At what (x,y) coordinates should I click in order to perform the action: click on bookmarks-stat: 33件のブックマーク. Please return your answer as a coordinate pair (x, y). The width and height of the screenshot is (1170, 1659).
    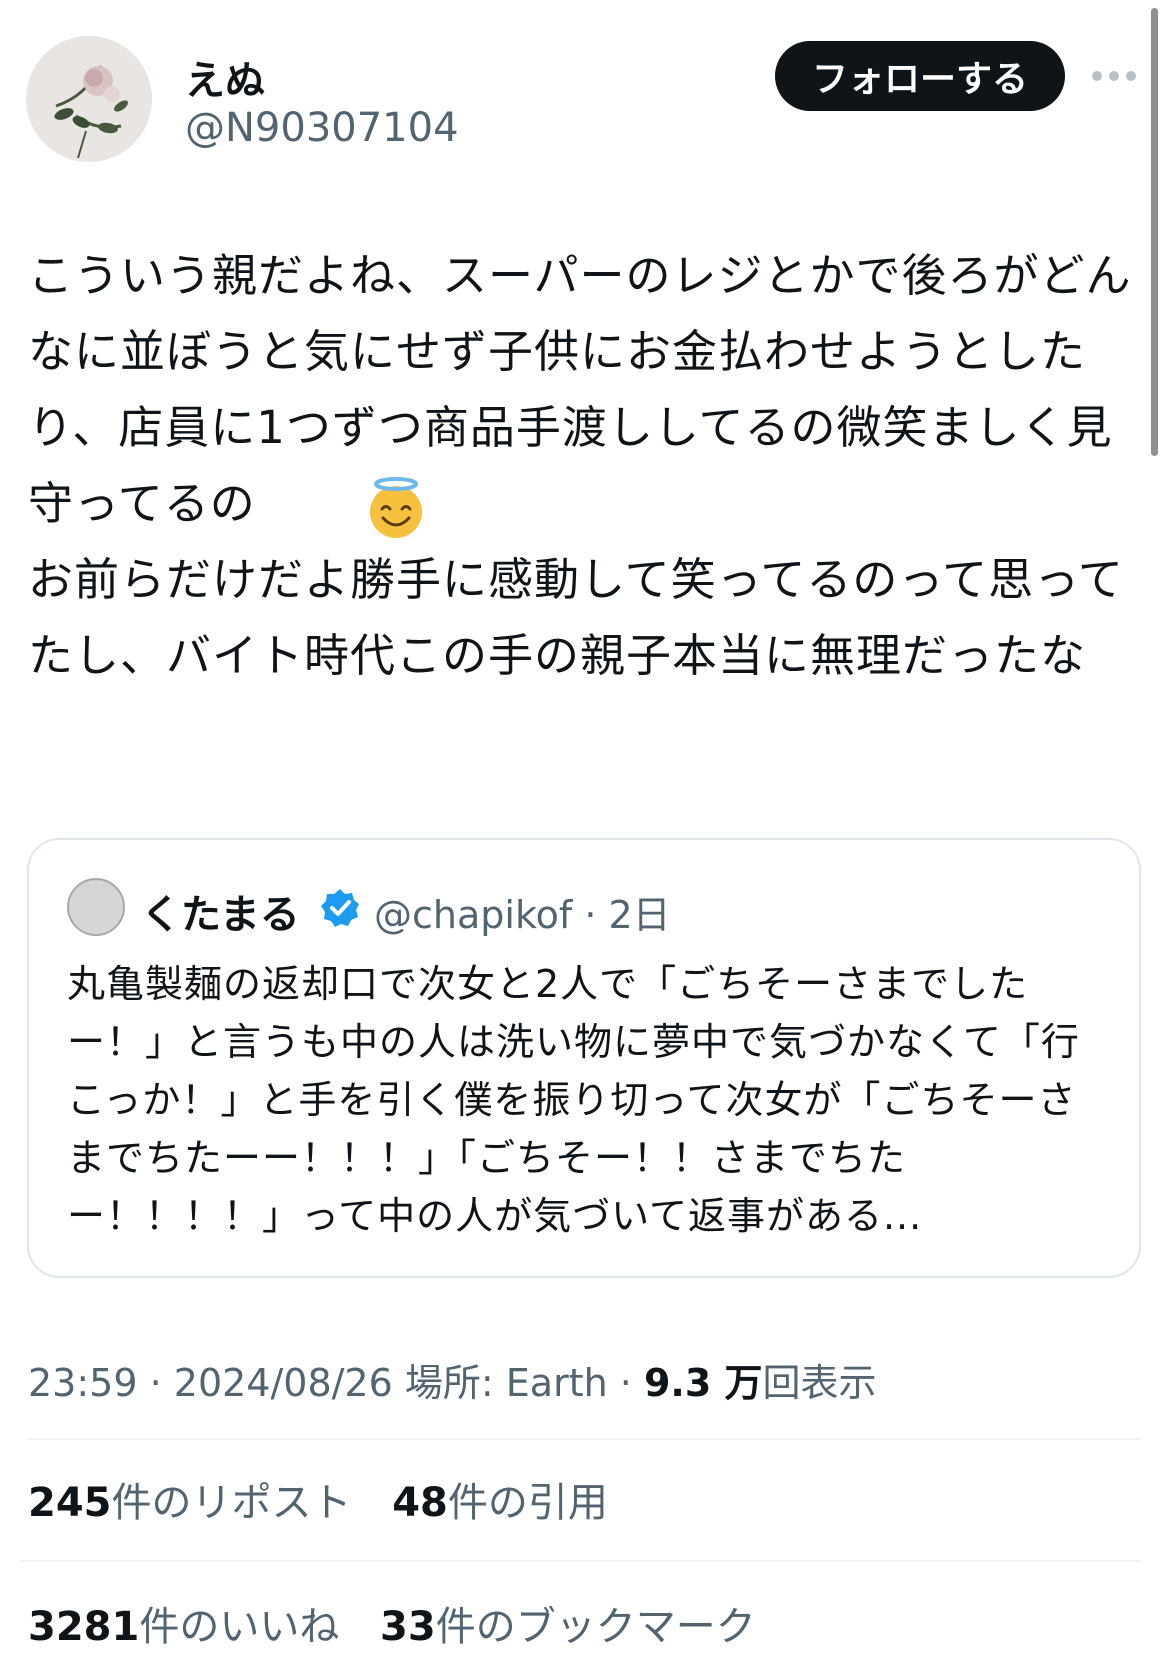
    Looking at the image, I should click on (568, 1627).